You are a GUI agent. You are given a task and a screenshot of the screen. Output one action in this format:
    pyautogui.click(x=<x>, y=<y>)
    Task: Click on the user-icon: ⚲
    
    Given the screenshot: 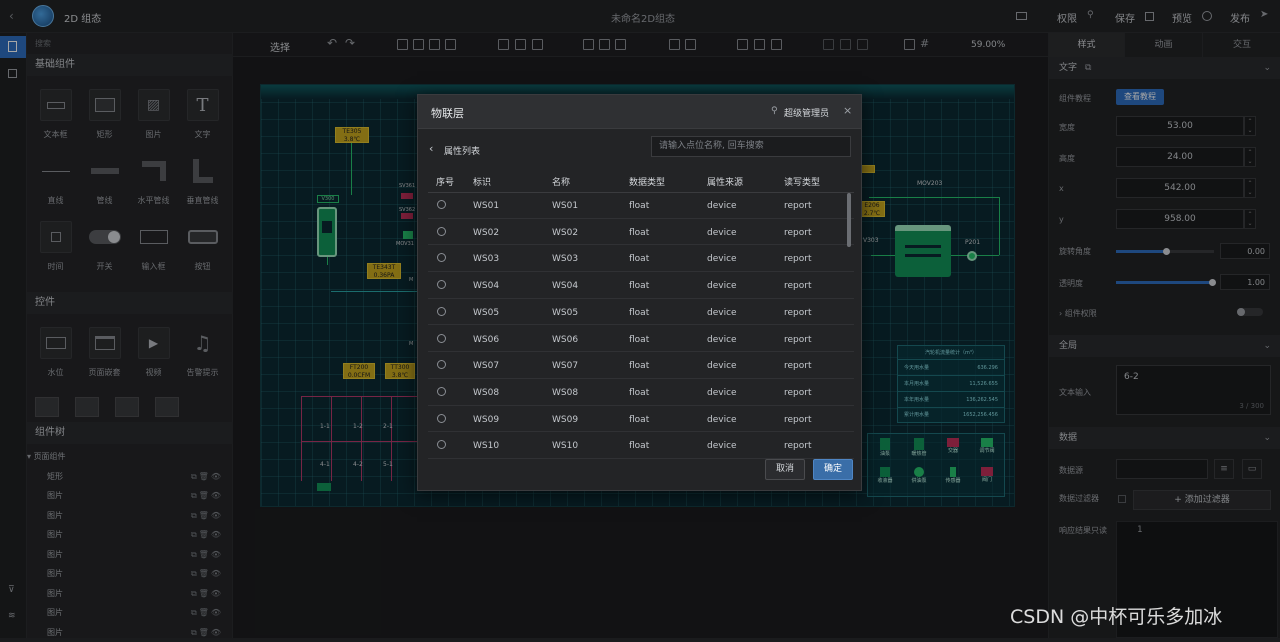 What is the action you would take?
    pyautogui.click(x=774, y=111)
    